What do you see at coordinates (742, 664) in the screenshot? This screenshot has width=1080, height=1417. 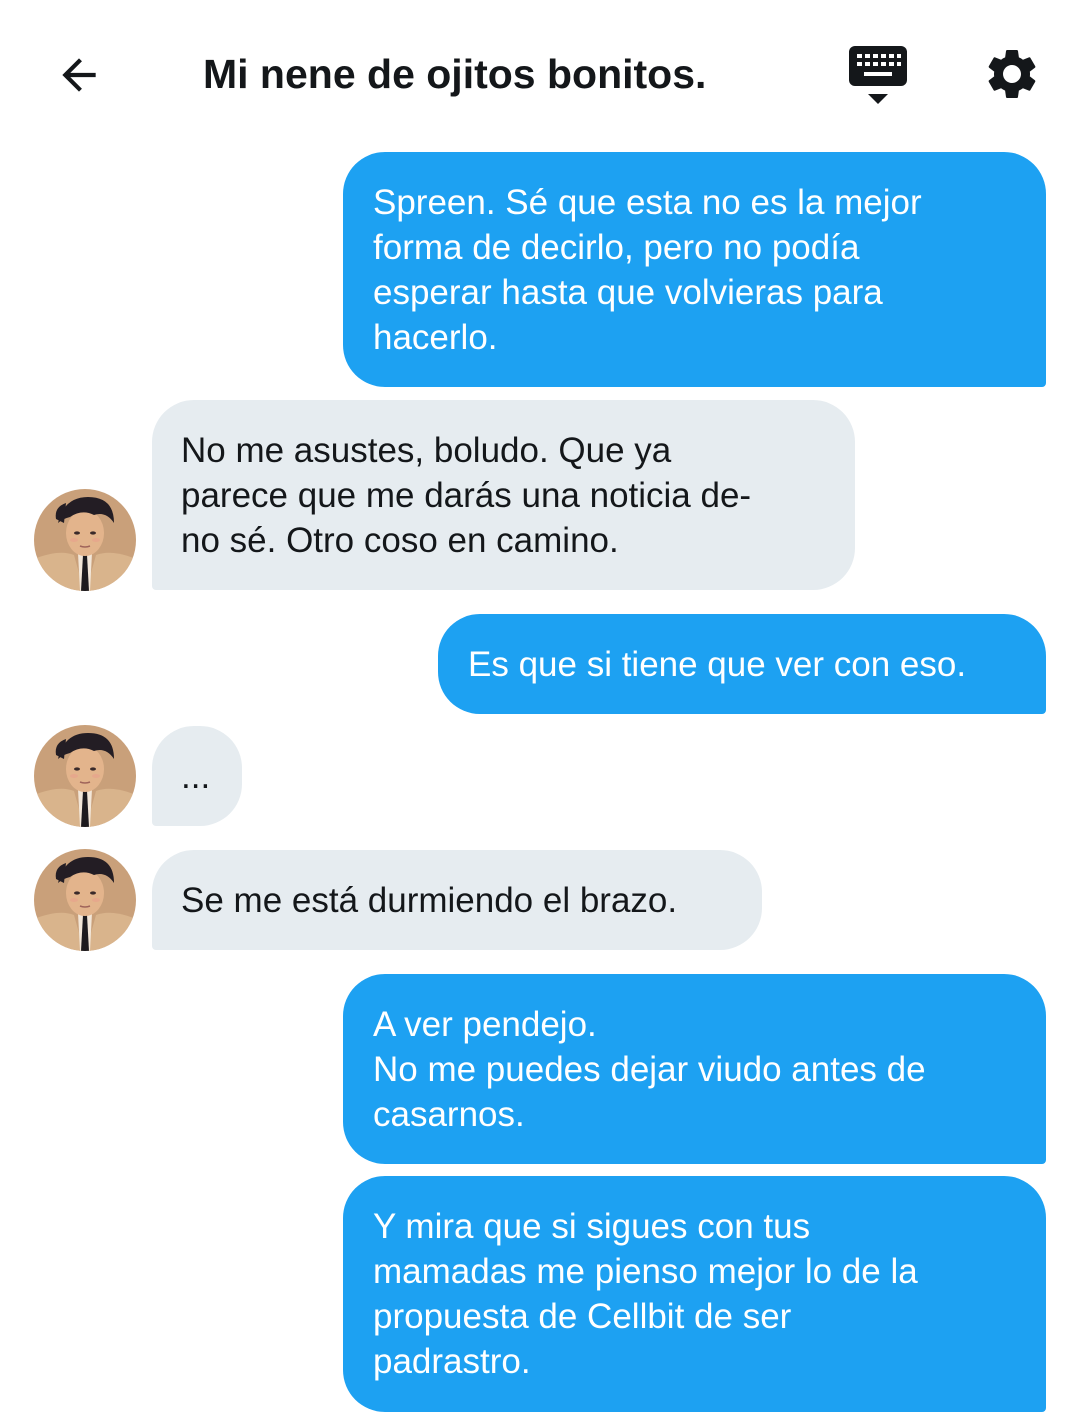 I see `message-bubble-sent: Es que si tiene que ver con eso.` at bounding box center [742, 664].